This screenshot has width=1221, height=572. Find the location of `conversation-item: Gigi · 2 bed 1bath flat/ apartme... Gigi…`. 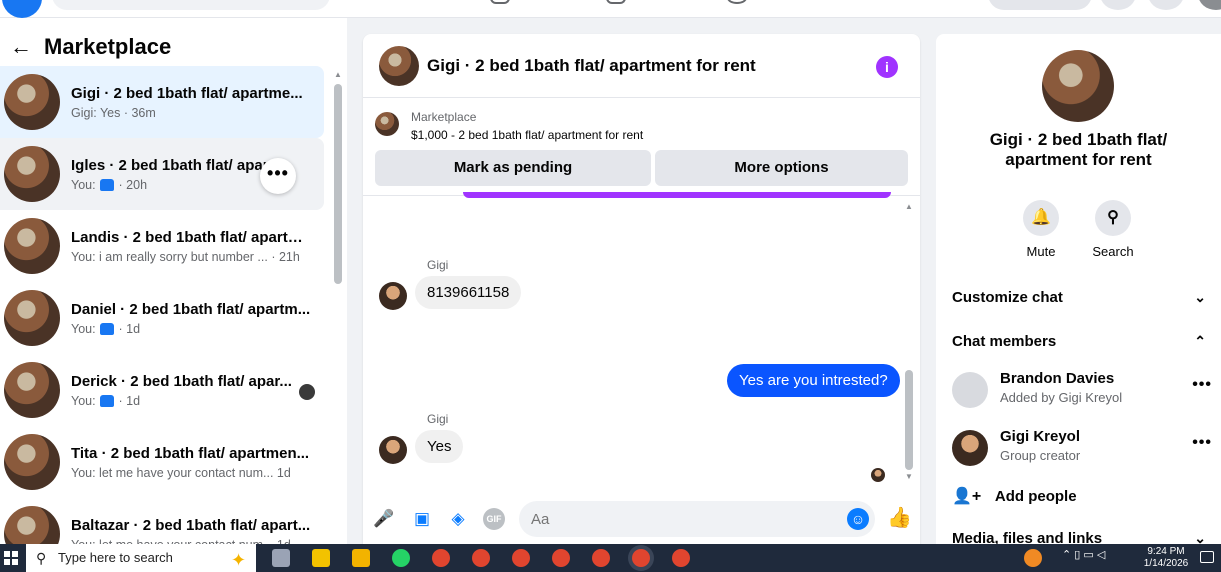

conversation-item: Gigi · 2 bed 1bath flat/ apartme... Gigi… is located at coordinates (162, 102).